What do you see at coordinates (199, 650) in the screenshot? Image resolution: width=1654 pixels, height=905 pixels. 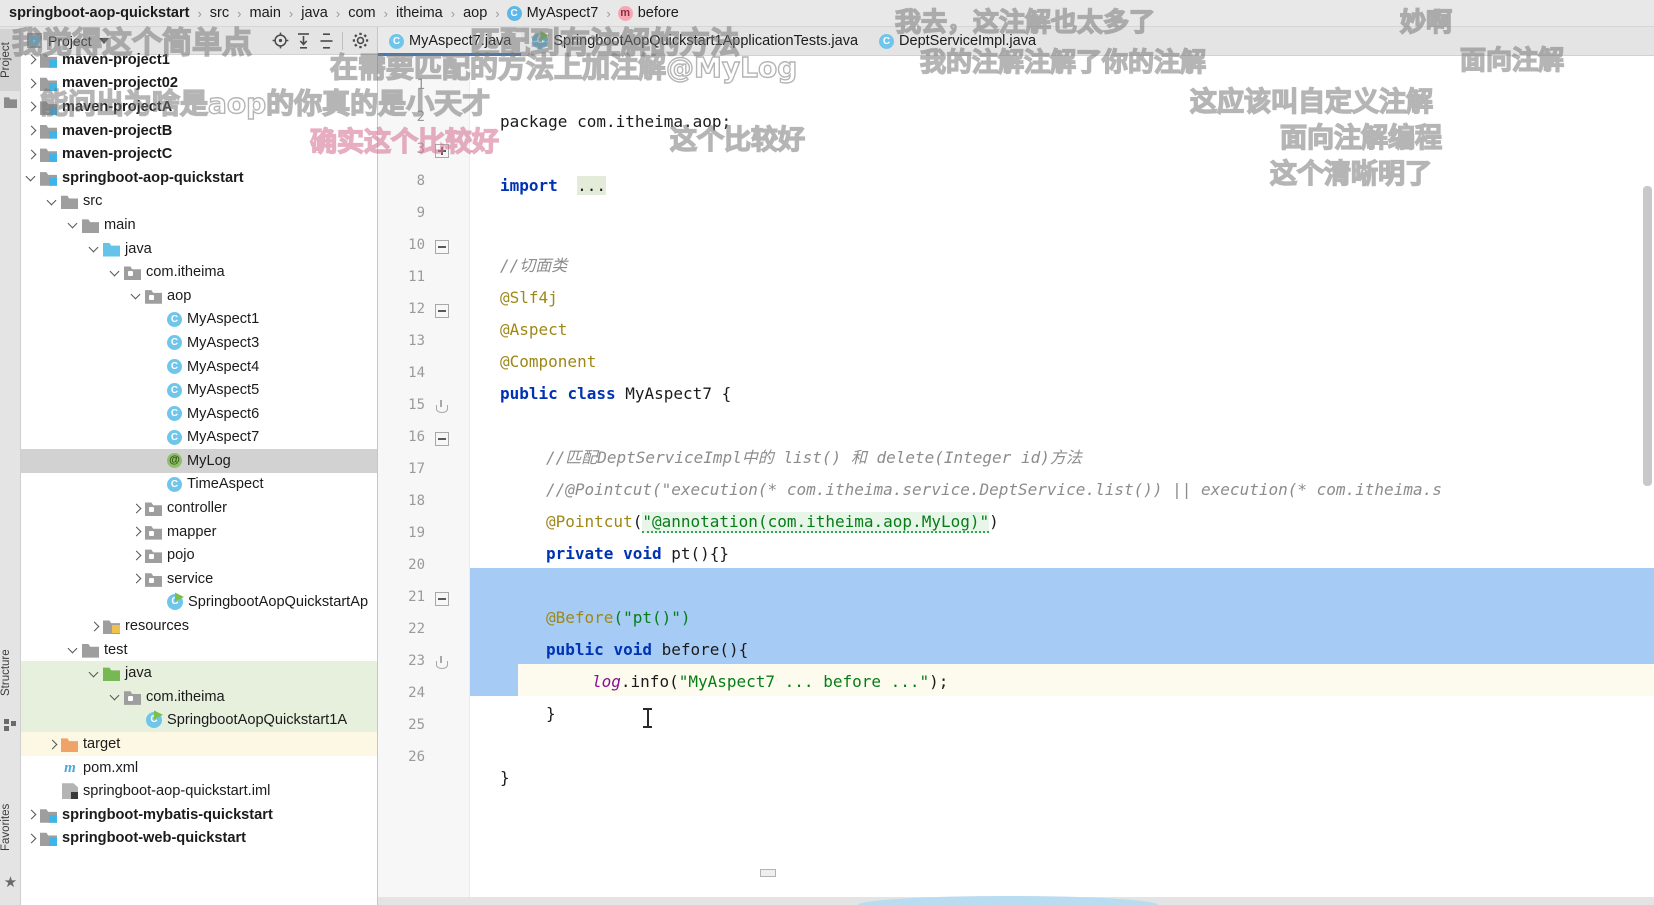 I see `tree-item: test` at bounding box center [199, 650].